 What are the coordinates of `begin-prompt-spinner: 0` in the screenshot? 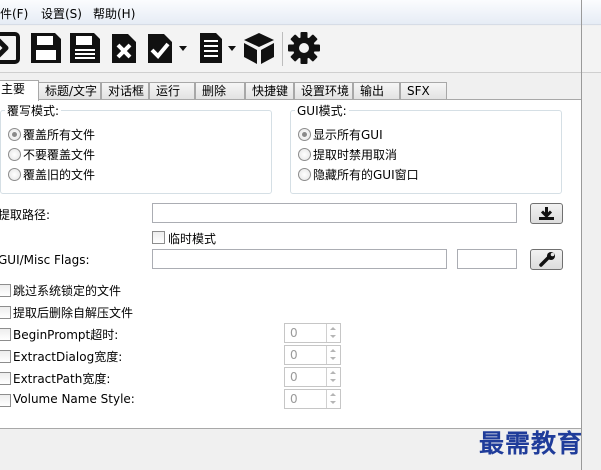 It's located at (312, 333).